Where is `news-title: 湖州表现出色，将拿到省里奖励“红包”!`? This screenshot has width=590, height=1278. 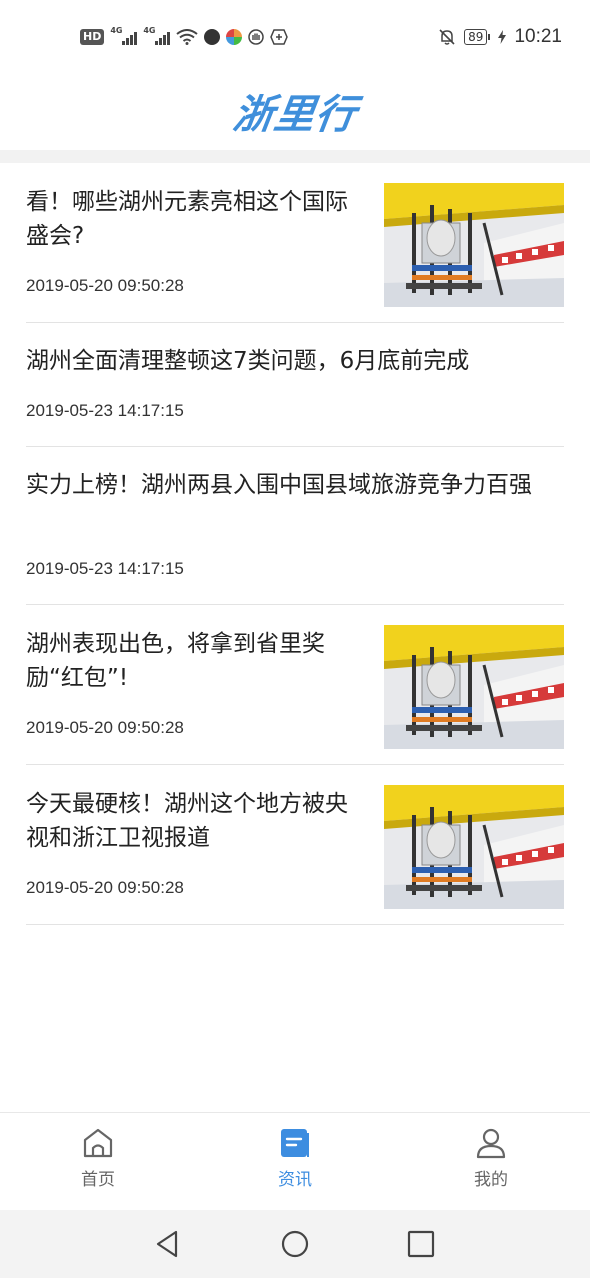 news-title: 湖州表现出色，将拿到省里奖励“红包”! is located at coordinates (175, 661).